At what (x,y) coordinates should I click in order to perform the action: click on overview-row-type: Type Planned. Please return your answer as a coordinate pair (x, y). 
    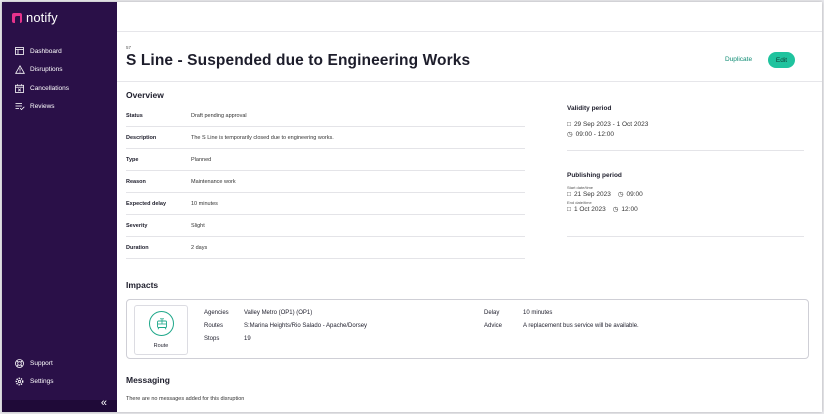
    Looking at the image, I should click on (325, 160).